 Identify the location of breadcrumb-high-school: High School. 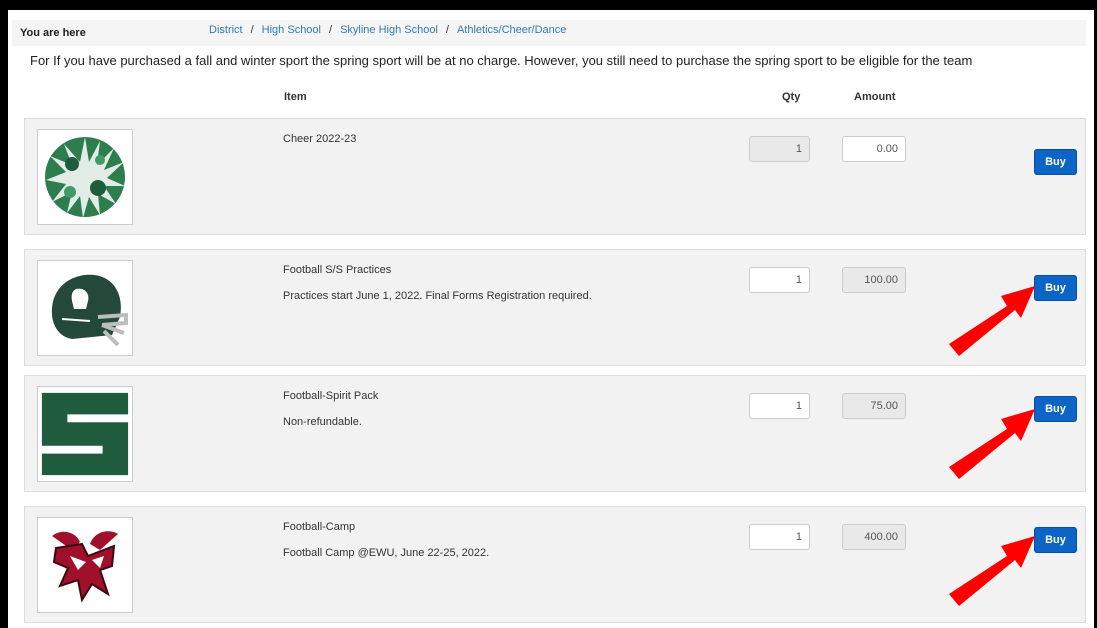
(291, 30).